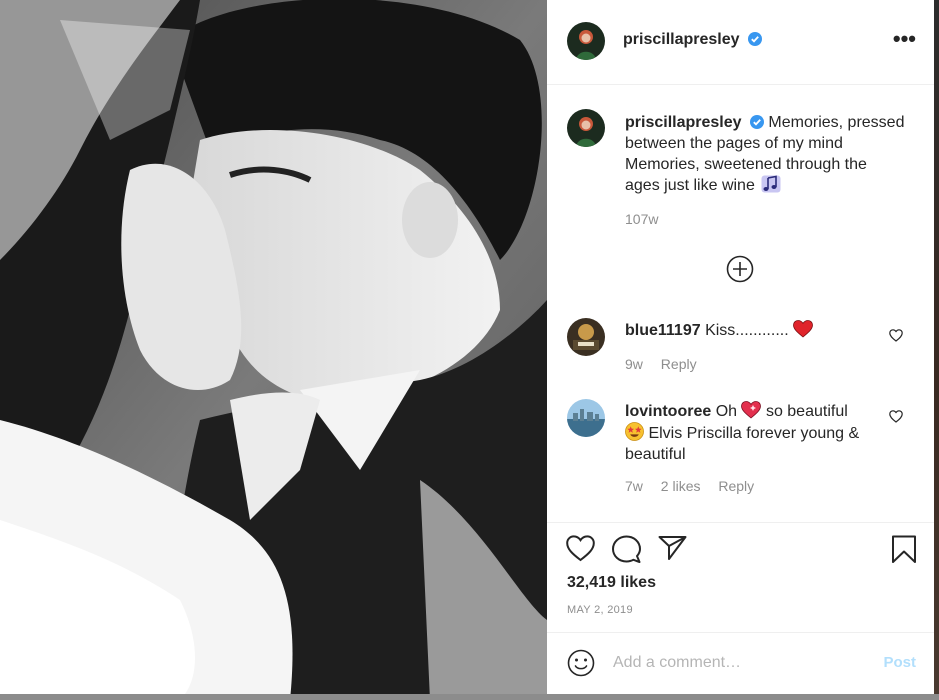 The image size is (939, 700). What do you see at coordinates (600, 610) in the screenshot?
I see `post-date: MAY 2, 2019` at bounding box center [600, 610].